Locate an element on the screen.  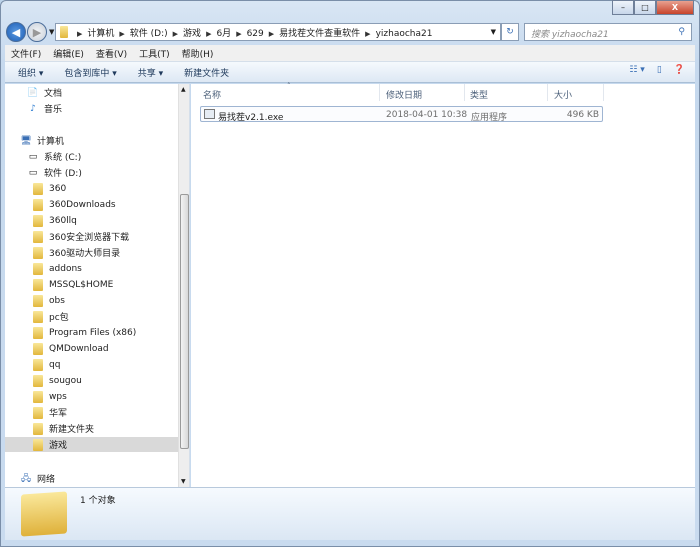
sidebar-item-label: 游戏 is located at coordinates (58, 446).